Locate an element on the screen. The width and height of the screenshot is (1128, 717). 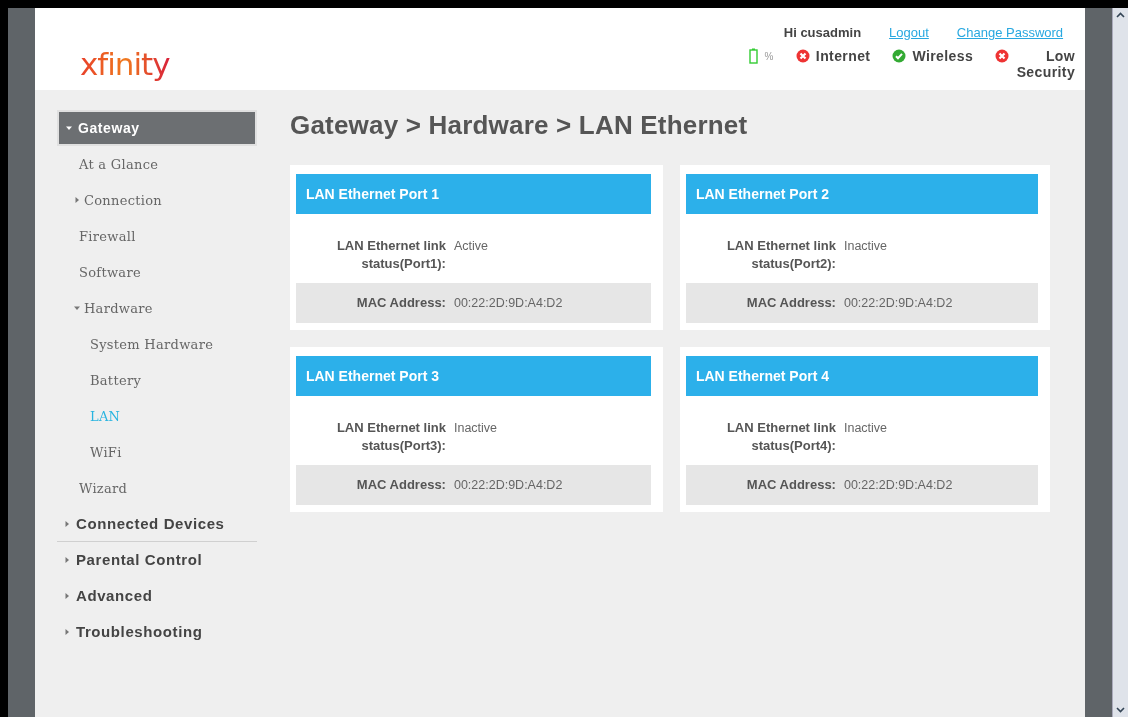
header-link: Logout is located at coordinates (909, 32).